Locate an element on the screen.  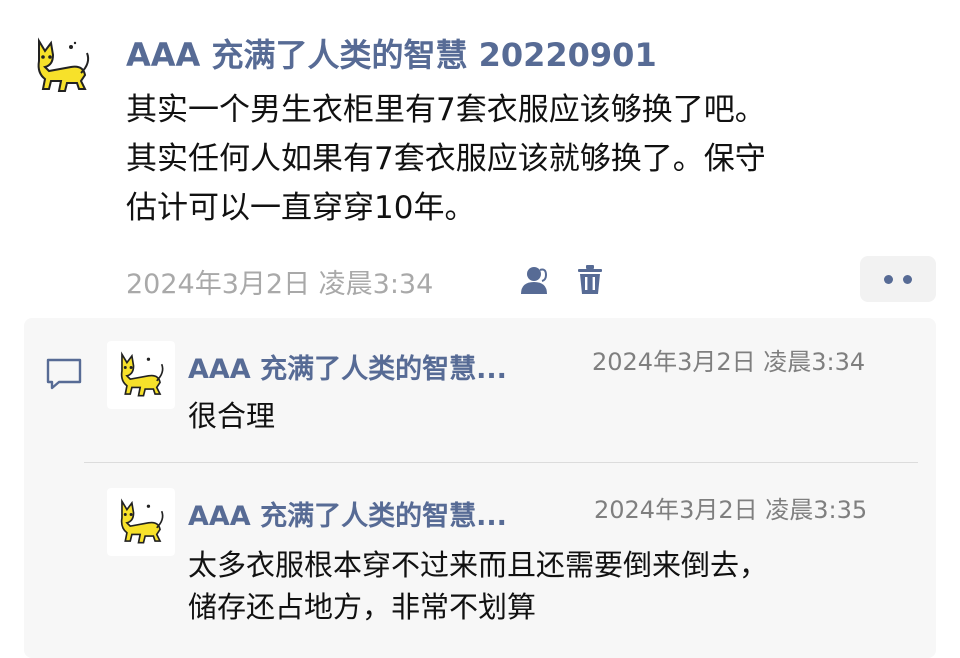
post-avatar is located at coordinates (62, 66).